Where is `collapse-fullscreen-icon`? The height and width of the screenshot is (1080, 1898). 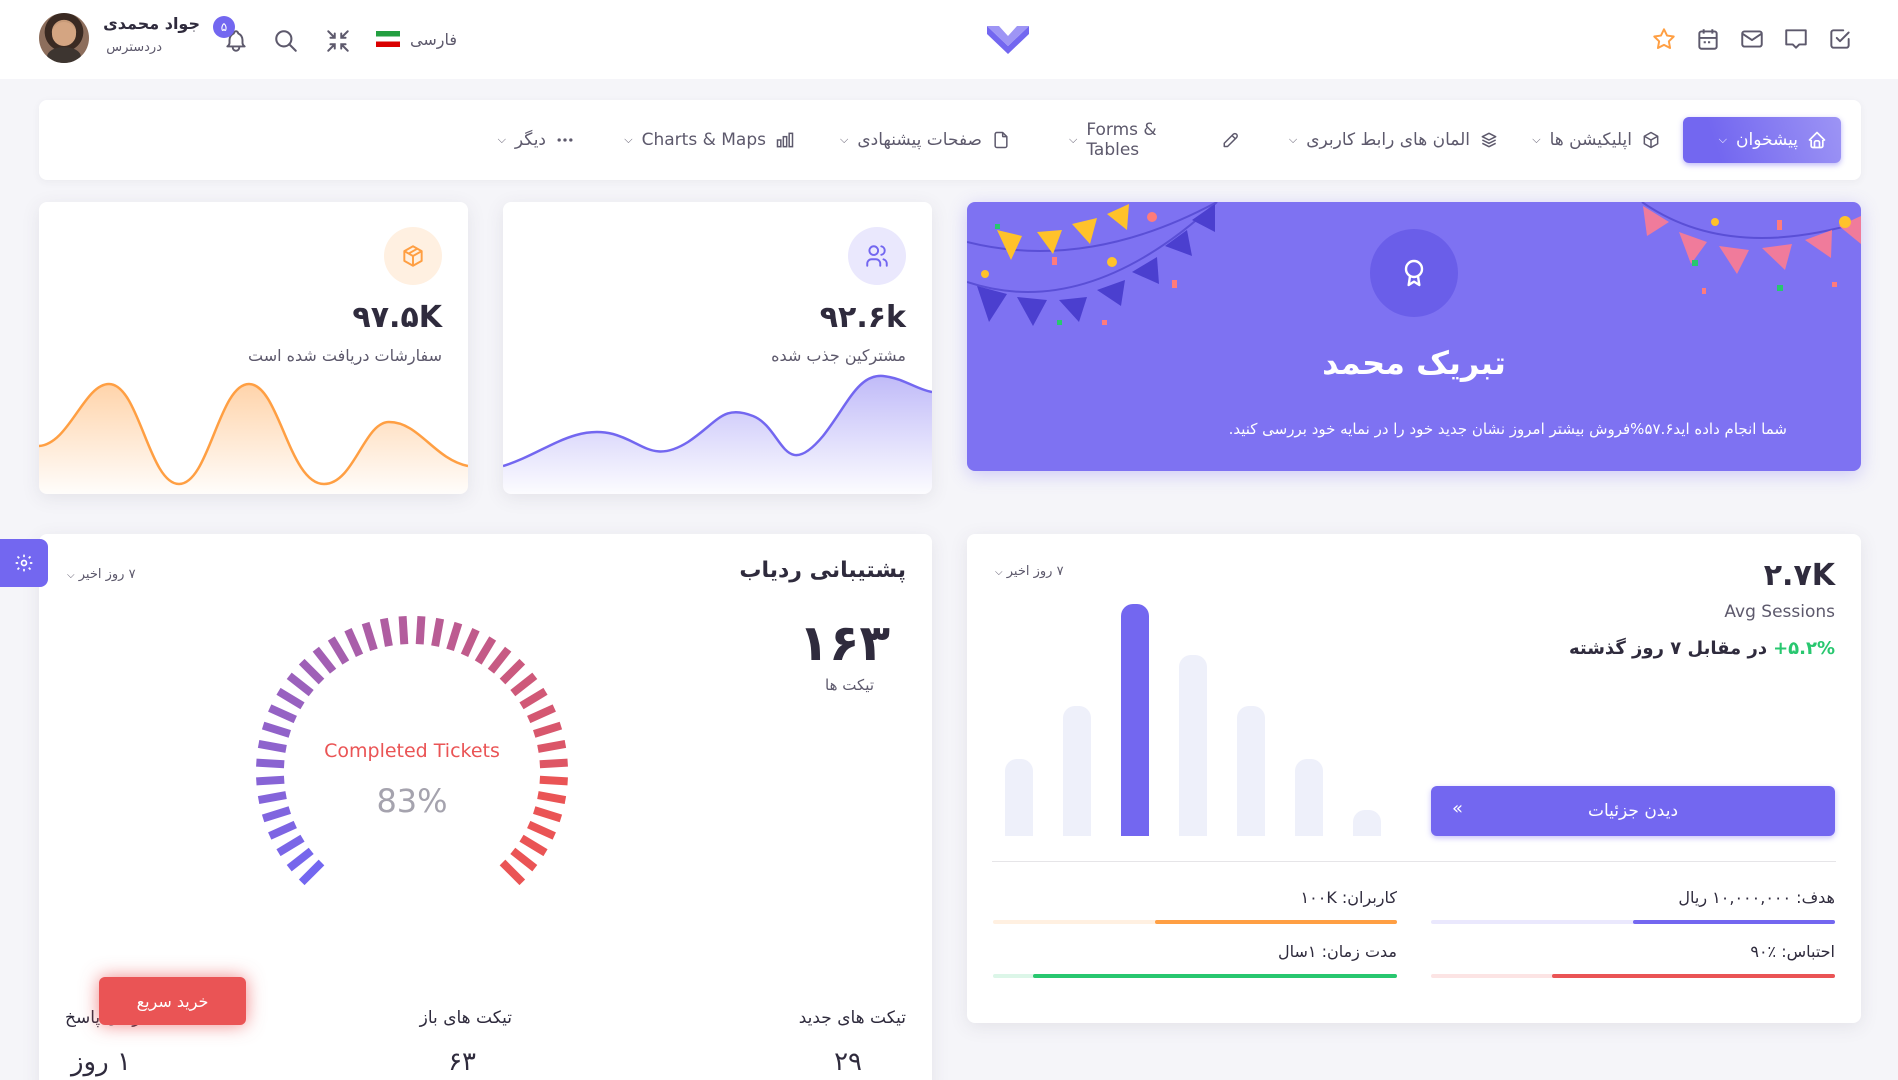 collapse-fullscreen-icon is located at coordinates (338, 41).